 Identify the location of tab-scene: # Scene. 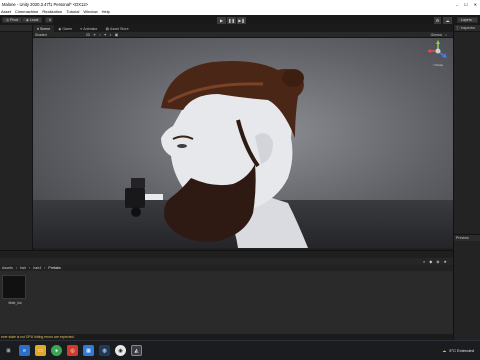
(44, 28).